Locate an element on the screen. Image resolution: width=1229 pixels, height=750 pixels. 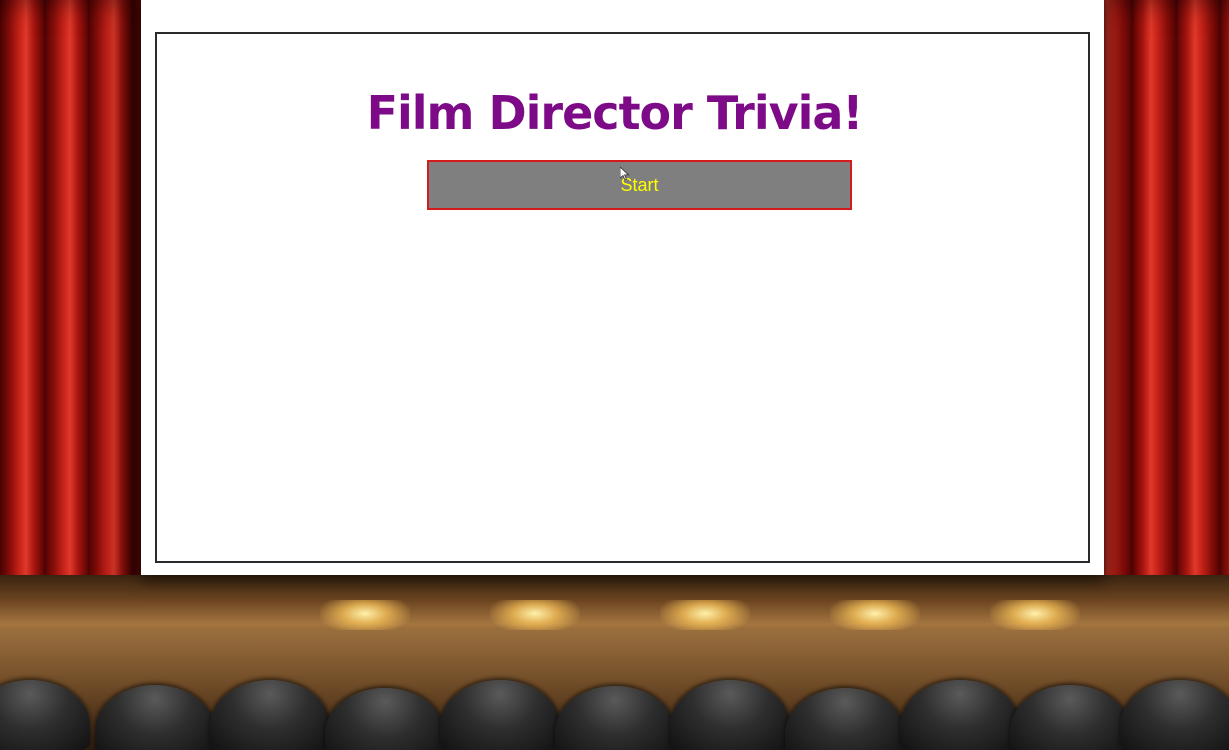
right-curtain is located at coordinates (1159, 325).